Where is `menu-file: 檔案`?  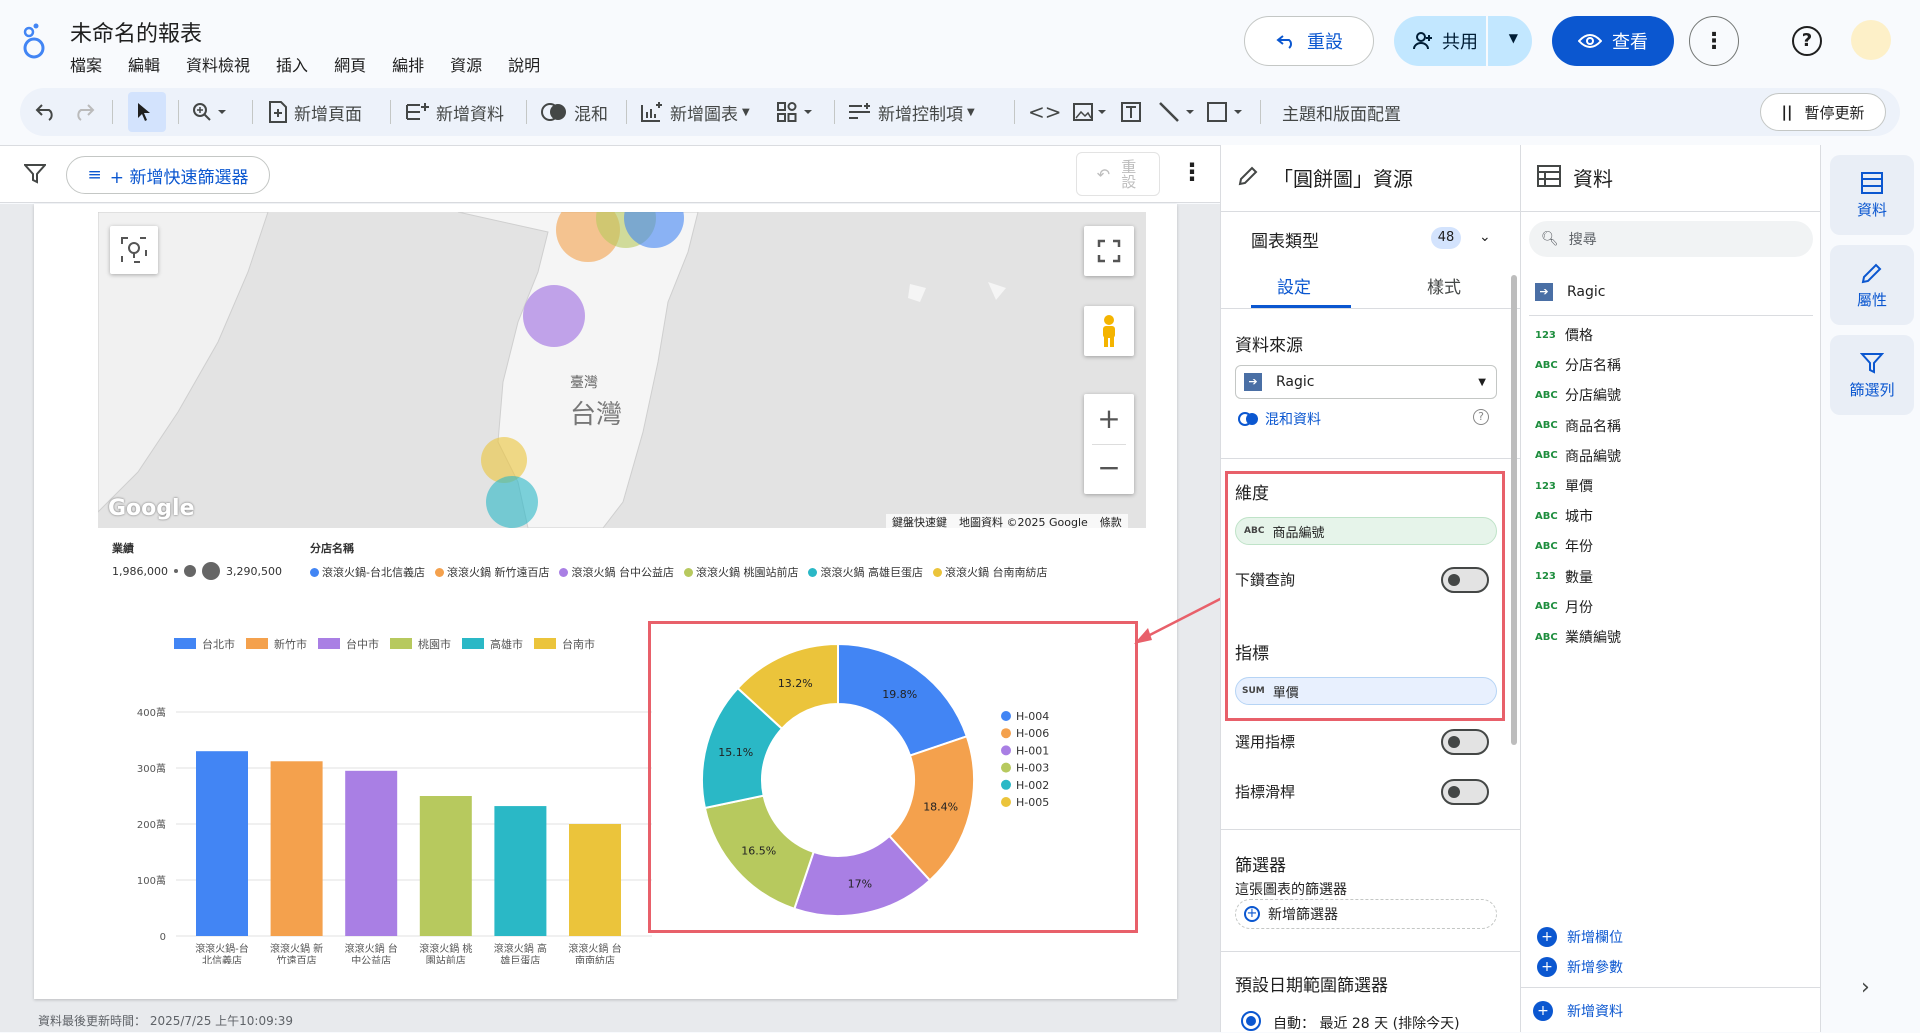
menu-file: 檔案 is located at coordinates (86, 64).